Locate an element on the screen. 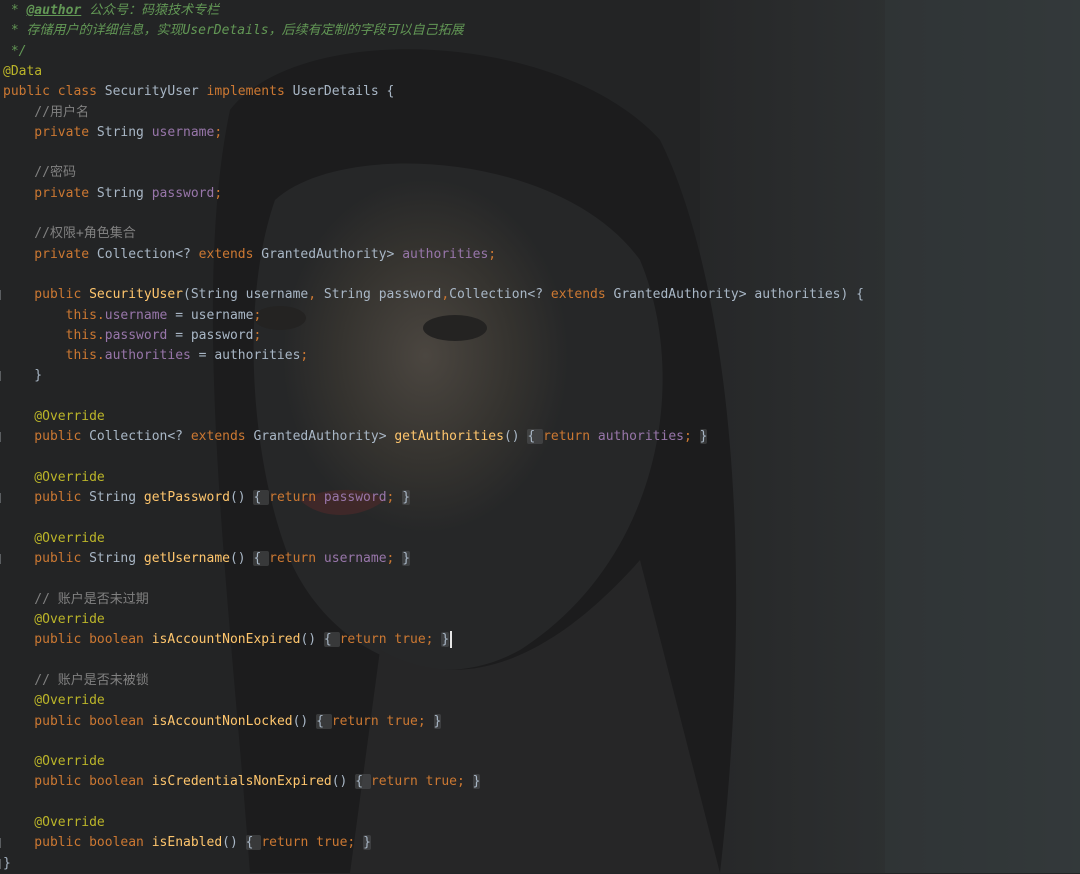 This screenshot has height=874, width=1080. code-token: @author is located at coordinates (54, 10).